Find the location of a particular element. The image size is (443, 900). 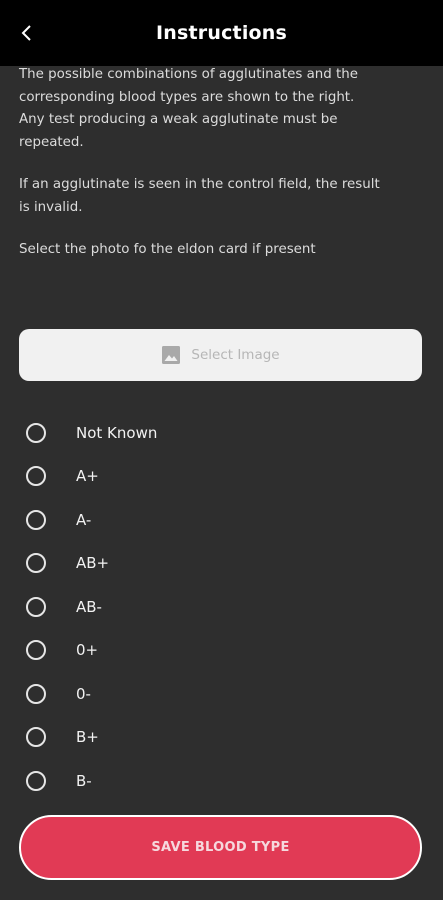

select-image-button: Select Image is located at coordinates (220, 355).